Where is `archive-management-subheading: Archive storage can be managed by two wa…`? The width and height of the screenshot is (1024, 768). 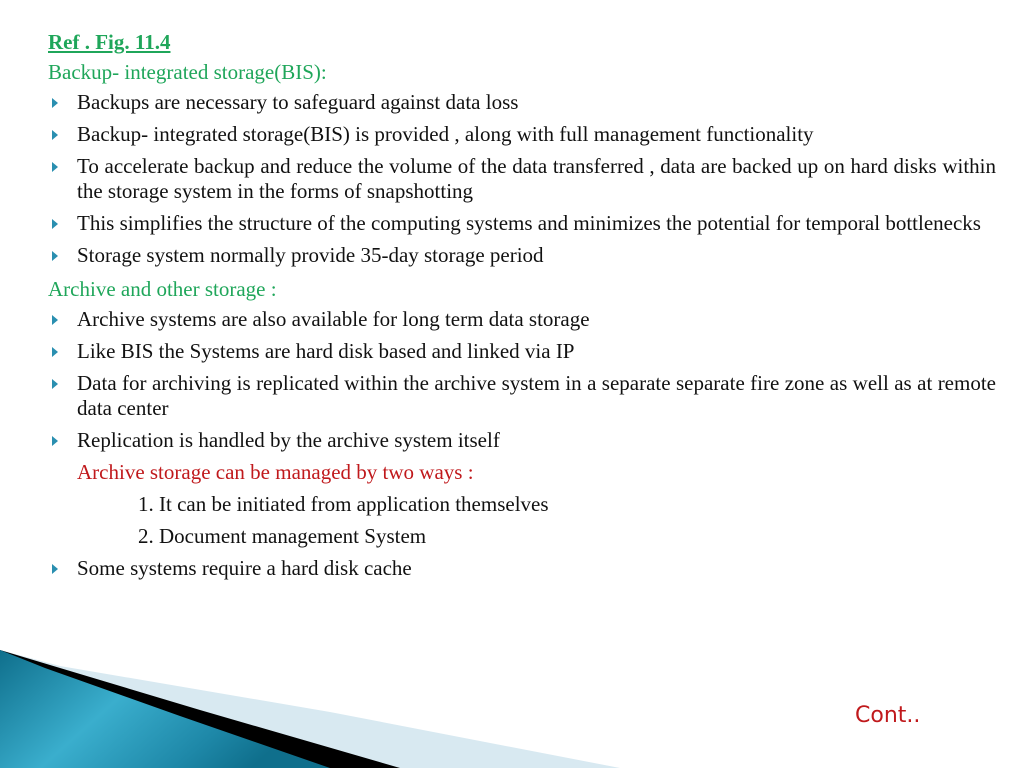
archive-management-subheading: Archive storage can be managed by two wa… is located at coordinates (275, 472).